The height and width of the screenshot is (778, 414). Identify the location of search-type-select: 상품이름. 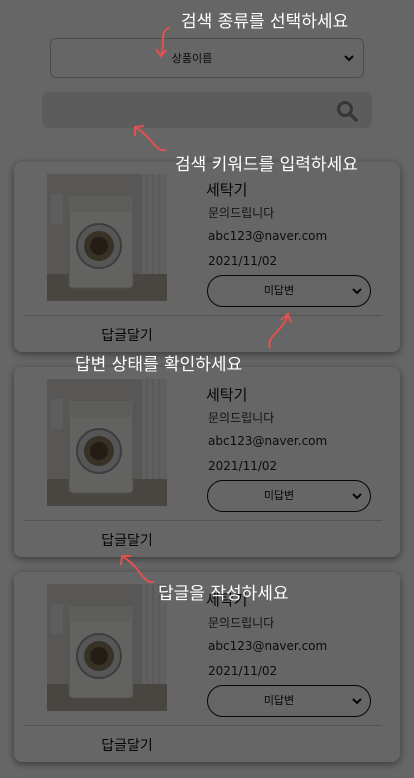
(207, 58).